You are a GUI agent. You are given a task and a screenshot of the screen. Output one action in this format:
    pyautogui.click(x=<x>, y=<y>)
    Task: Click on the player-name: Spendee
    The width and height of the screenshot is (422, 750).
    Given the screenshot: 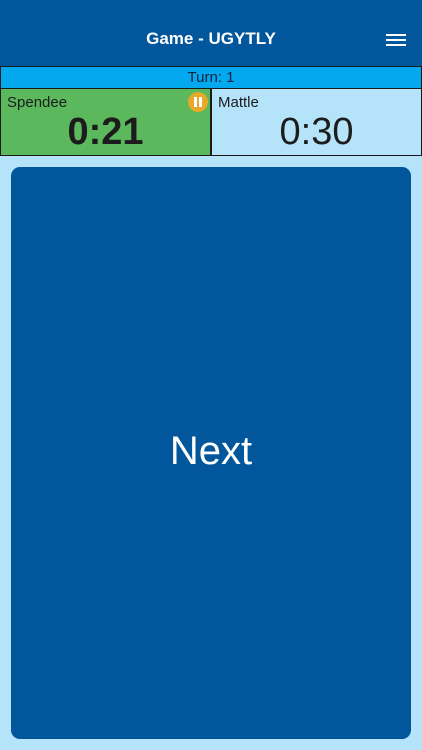 What is the action you would take?
    pyautogui.click(x=37, y=102)
    